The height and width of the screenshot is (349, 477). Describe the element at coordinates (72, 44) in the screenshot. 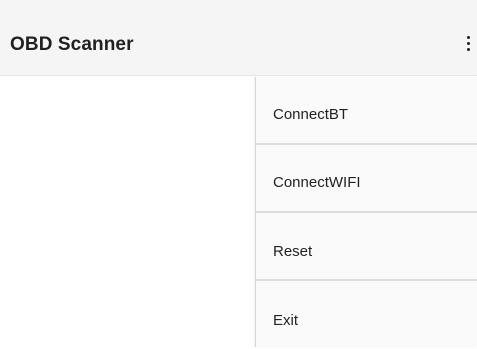

I see `app-title: OBD Scanner` at that location.